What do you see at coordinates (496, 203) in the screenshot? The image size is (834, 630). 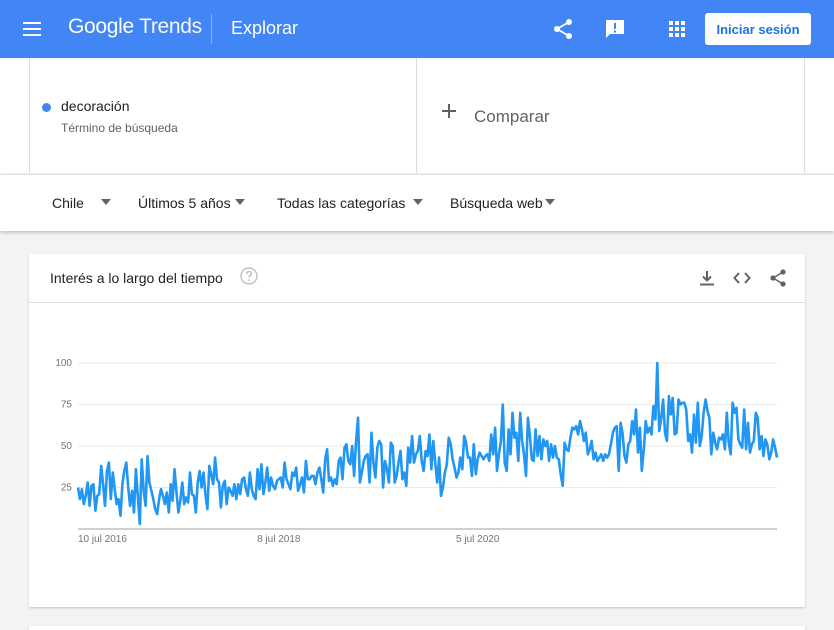 I see `search-type-filter-label: Búsqueda web` at bounding box center [496, 203].